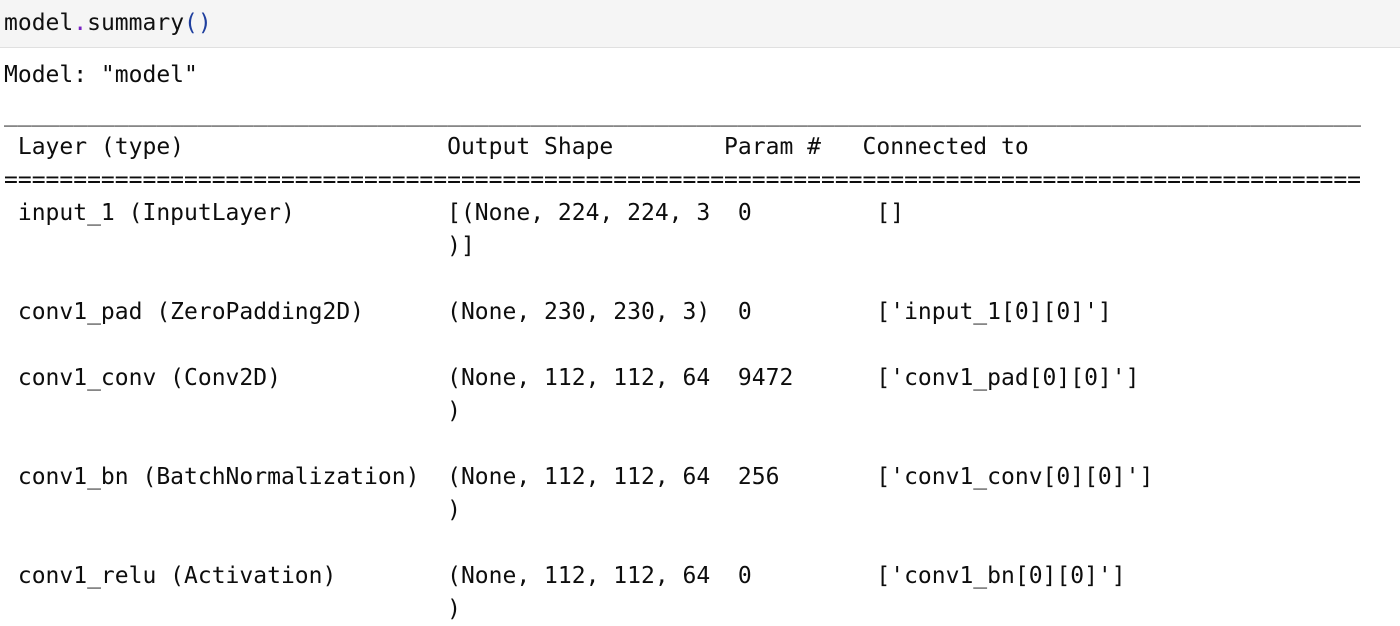 This screenshot has width=1400, height=626. Describe the element at coordinates (39, 23) in the screenshot. I see `code-token-object: model` at that location.